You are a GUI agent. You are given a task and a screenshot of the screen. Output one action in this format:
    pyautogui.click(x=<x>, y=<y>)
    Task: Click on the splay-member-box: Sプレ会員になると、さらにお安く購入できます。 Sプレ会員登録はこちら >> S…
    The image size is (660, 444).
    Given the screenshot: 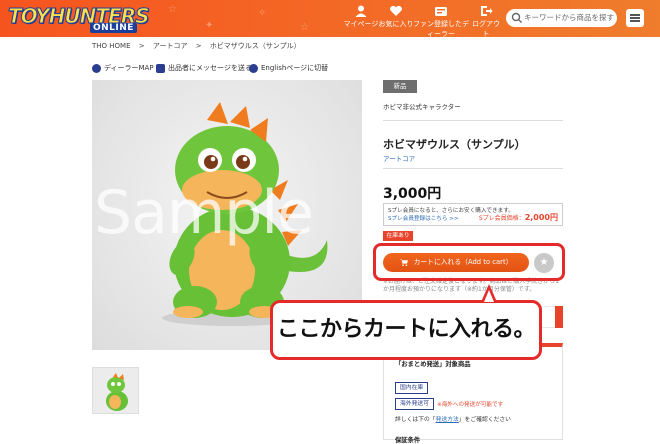 What is the action you would take?
    pyautogui.click(x=473, y=214)
    